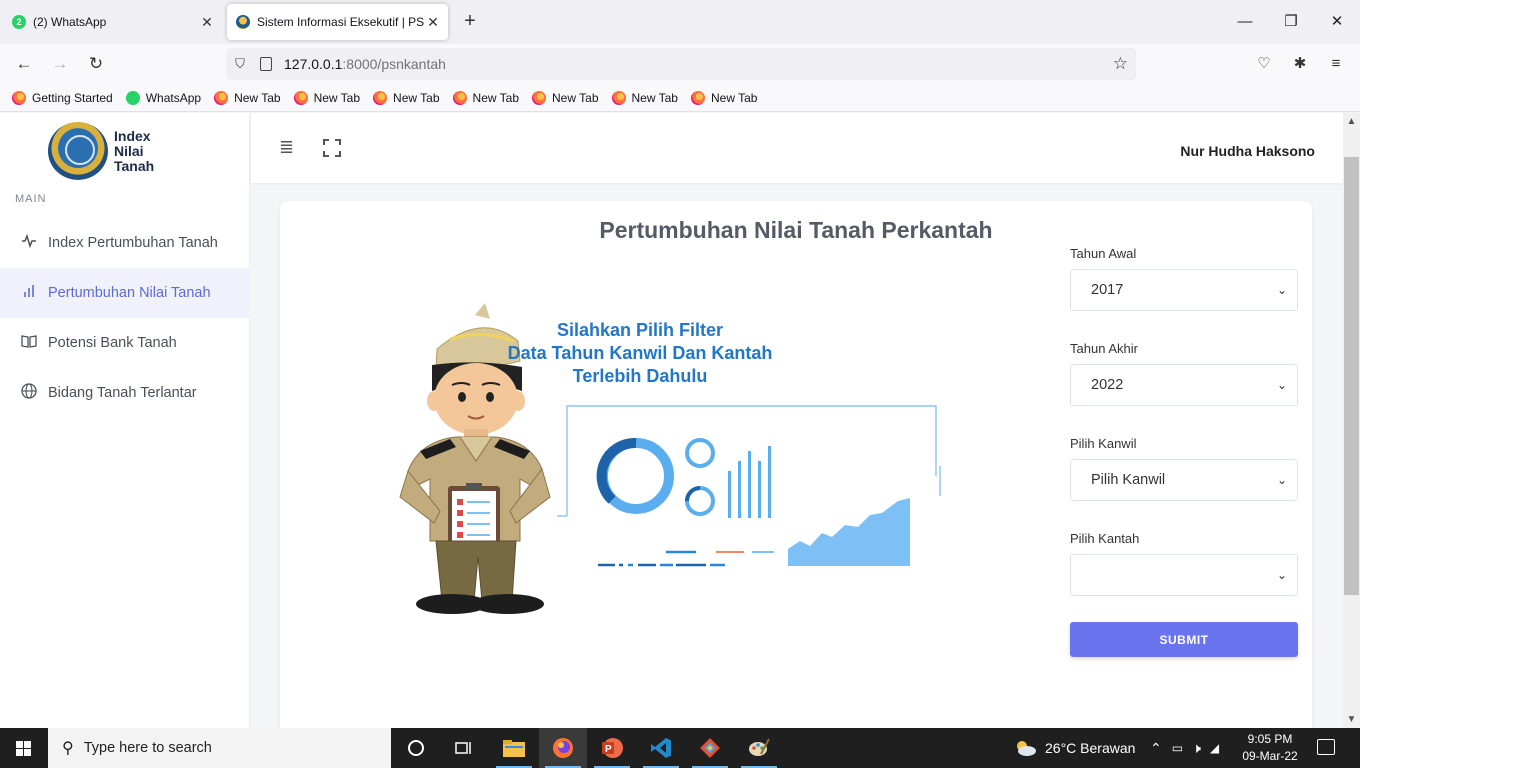 This screenshot has width=1540, height=768. What do you see at coordinates (1351, 121) in the screenshot?
I see `scroll-up-arrow-icon: ▲` at bounding box center [1351, 121].